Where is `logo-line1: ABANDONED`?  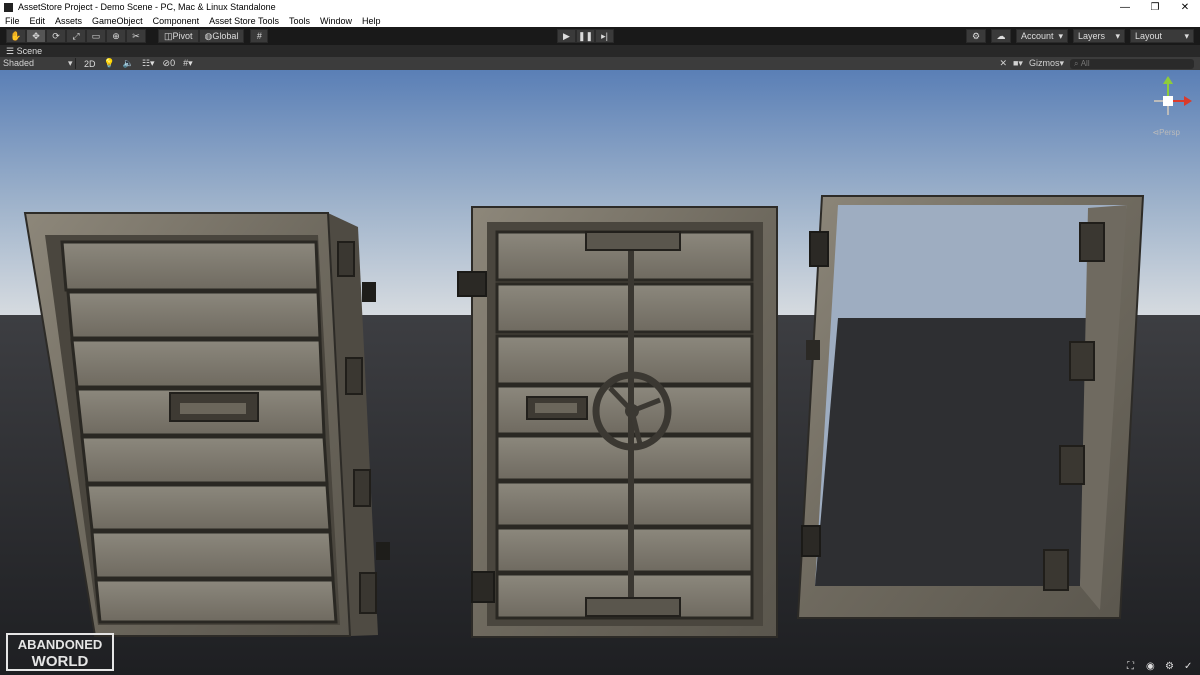 logo-line1: ABANDONED is located at coordinates (60, 644).